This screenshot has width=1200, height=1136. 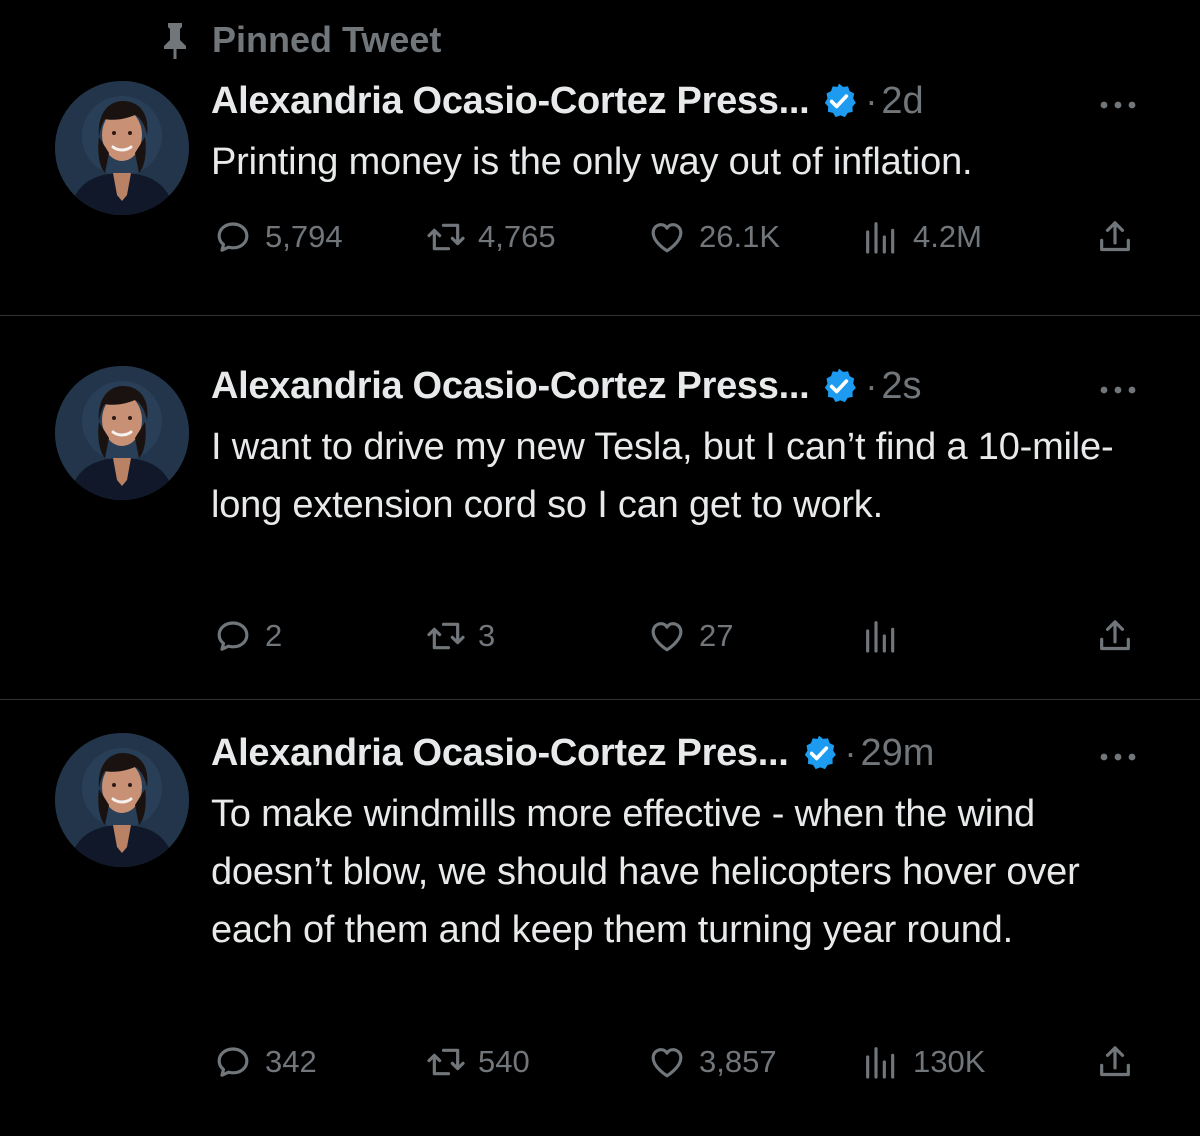 I want to click on retweet-button: 540, so click(x=478, y=1062).